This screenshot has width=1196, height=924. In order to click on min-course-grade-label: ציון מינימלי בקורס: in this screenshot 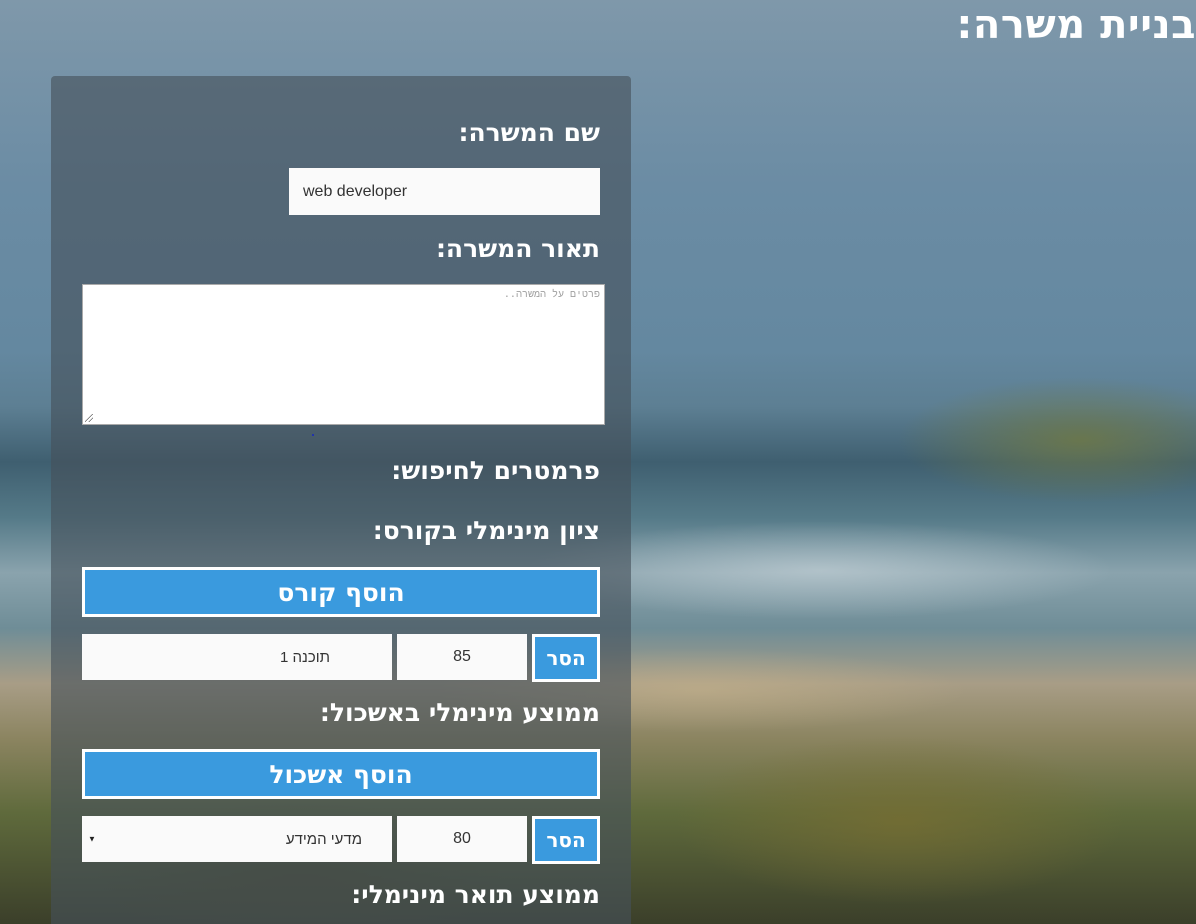, I will do `click(486, 530)`.